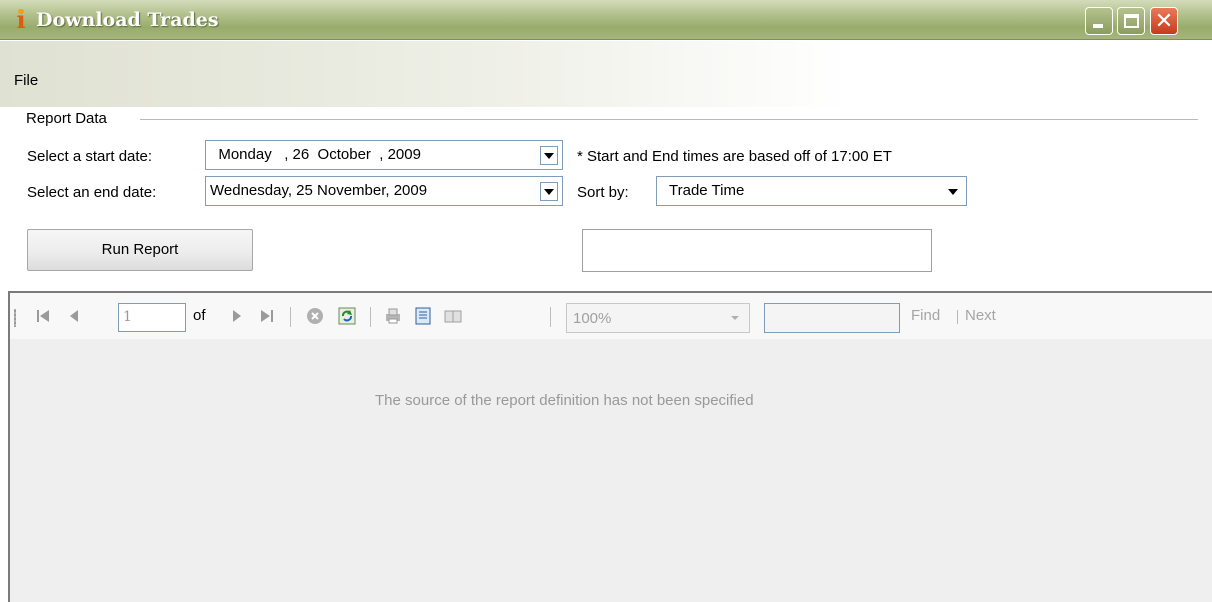 The image size is (1212, 602). What do you see at coordinates (1098, 26) in the screenshot?
I see `minimize-icon` at bounding box center [1098, 26].